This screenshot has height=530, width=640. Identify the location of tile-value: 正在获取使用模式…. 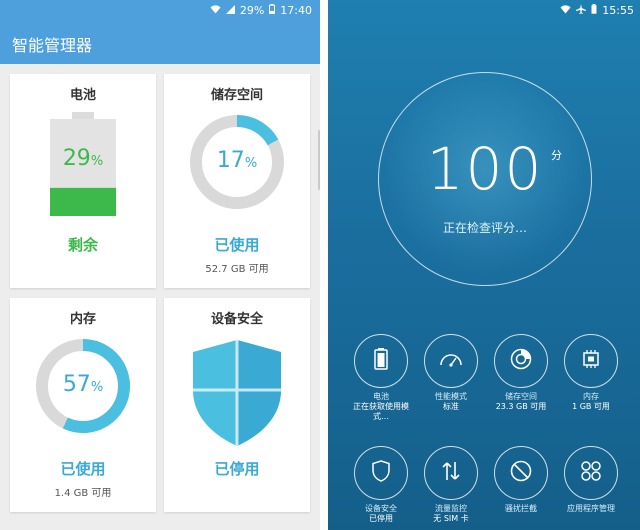
(381, 411).